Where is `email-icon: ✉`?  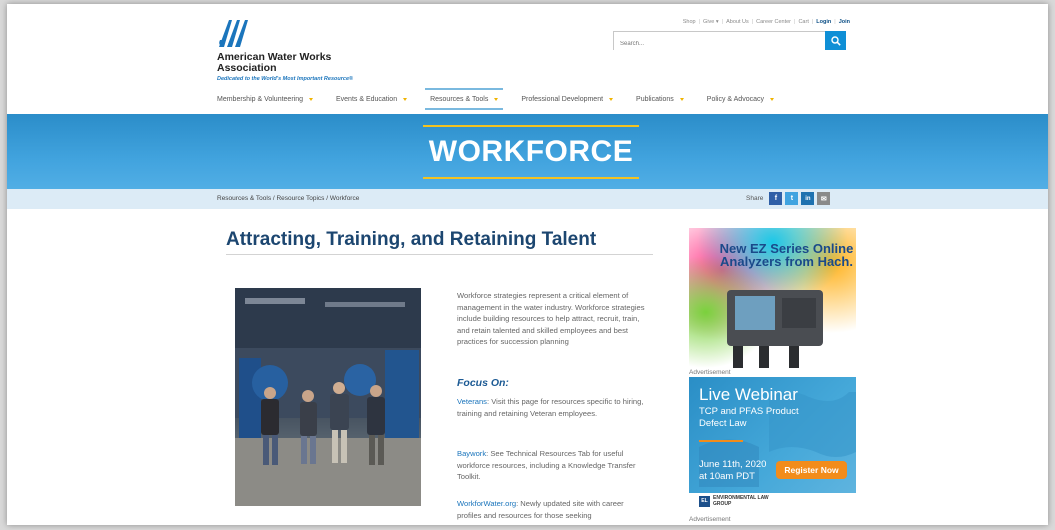 email-icon: ✉ is located at coordinates (824, 198).